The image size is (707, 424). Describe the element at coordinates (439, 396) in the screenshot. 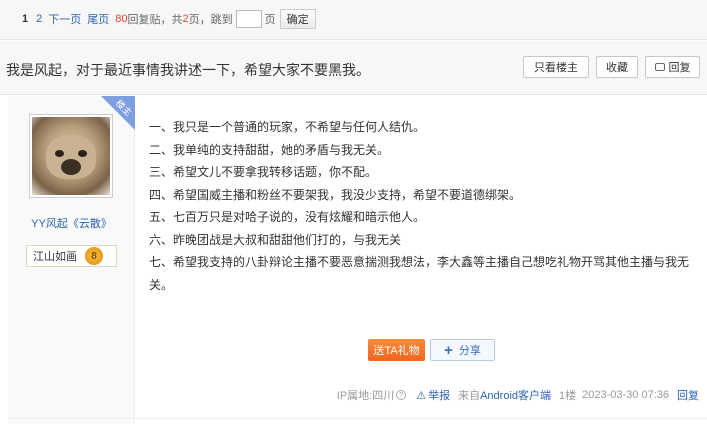

I see `report-label: 举报` at that location.